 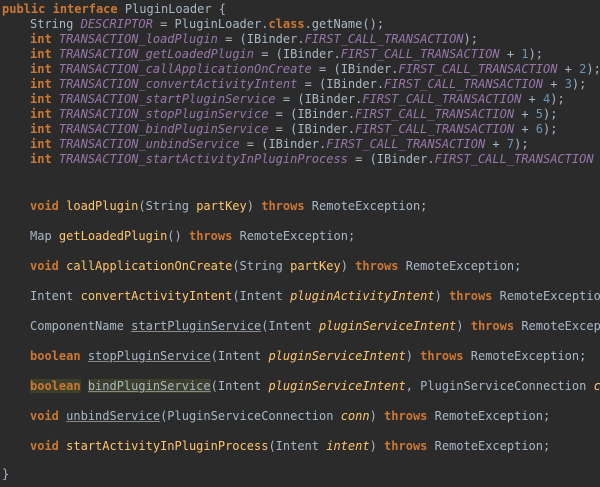 What do you see at coordinates (52, 296) in the screenshot?
I see `return-type: Intent` at bounding box center [52, 296].